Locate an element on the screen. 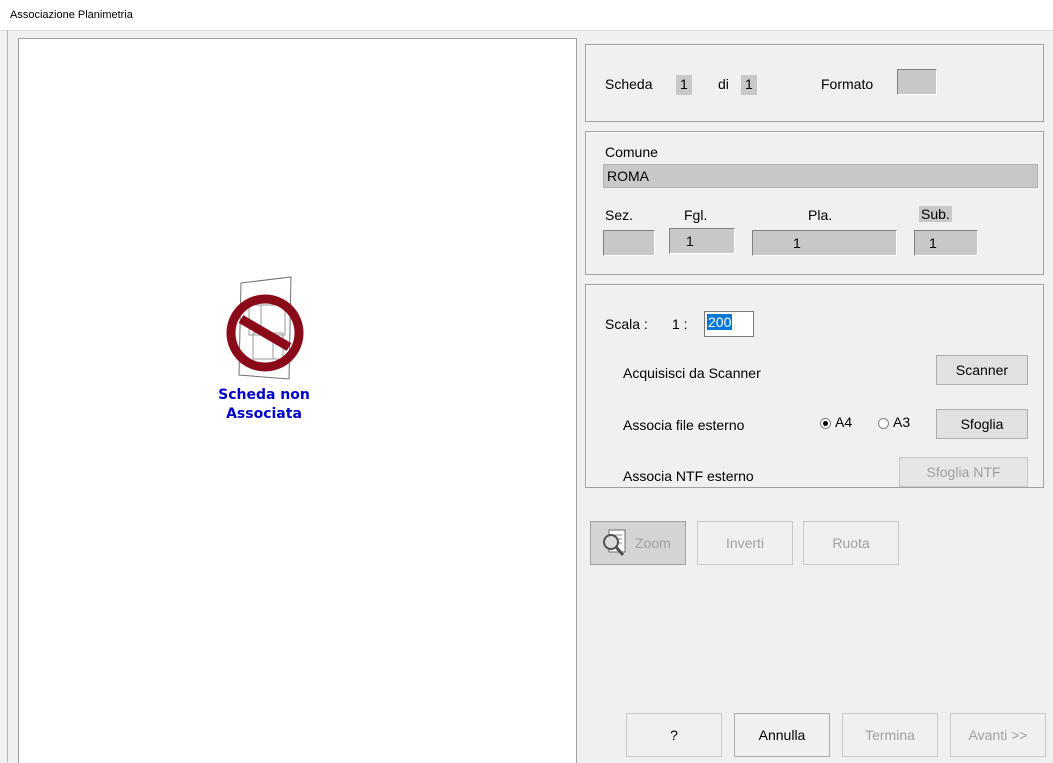 This screenshot has width=1053, height=763. next-button: Avanti >> is located at coordinates (998, 735).